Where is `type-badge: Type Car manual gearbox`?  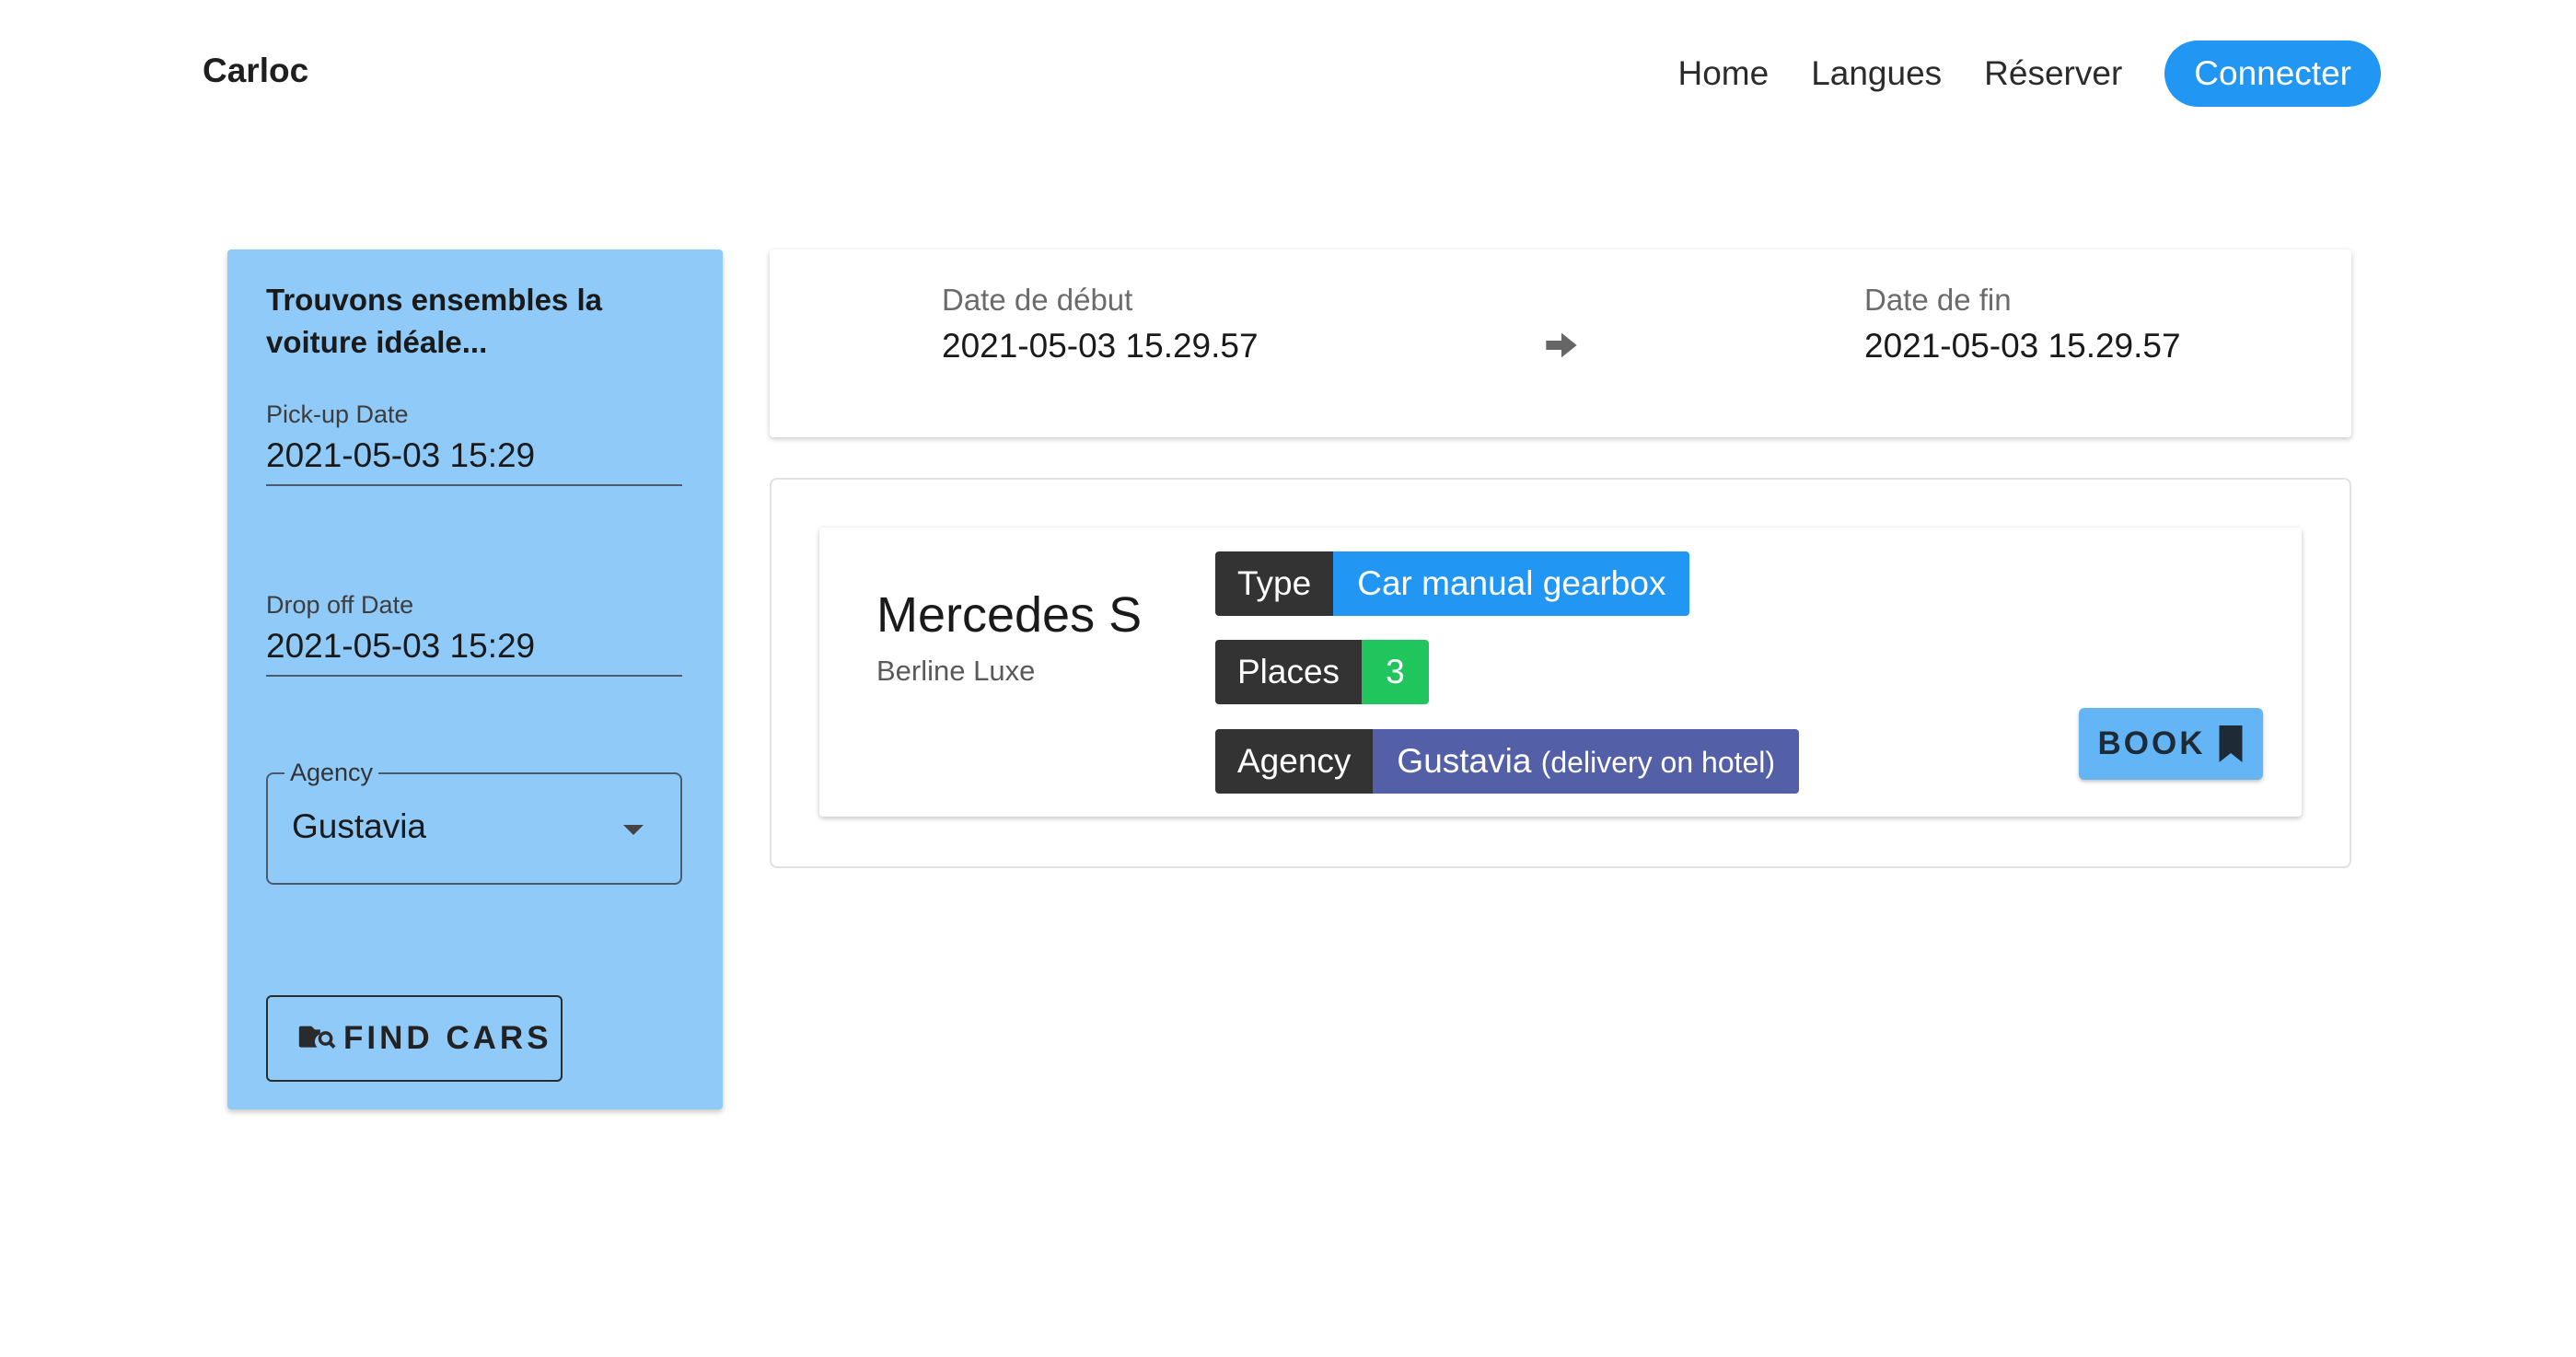 type-badge: Type Car manual gearbox is located at coordinates (1452, 583).